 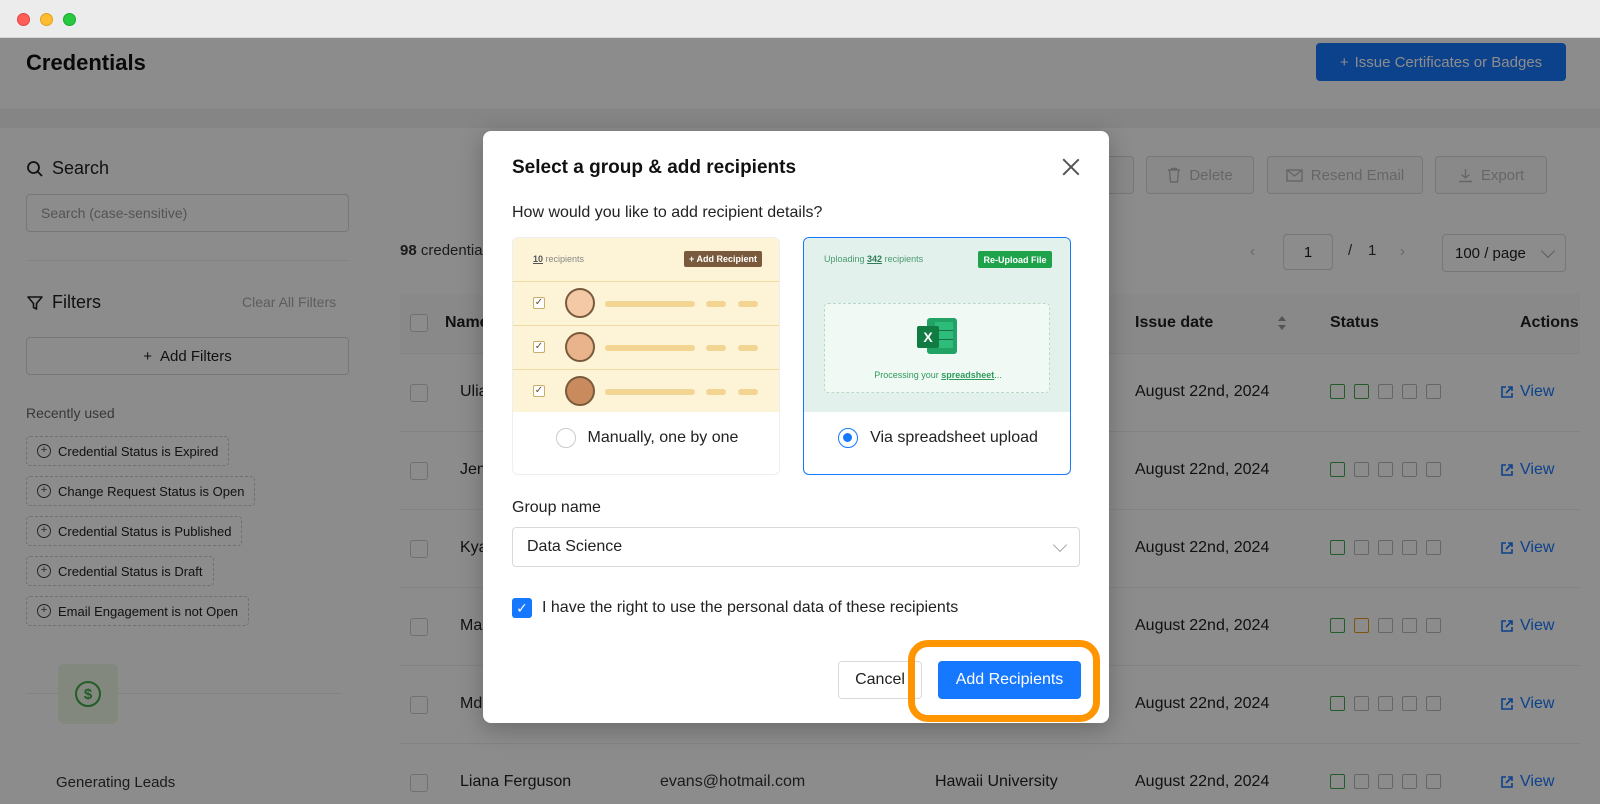 I want to click on minimize-window-button, so click(x=46, y=19).